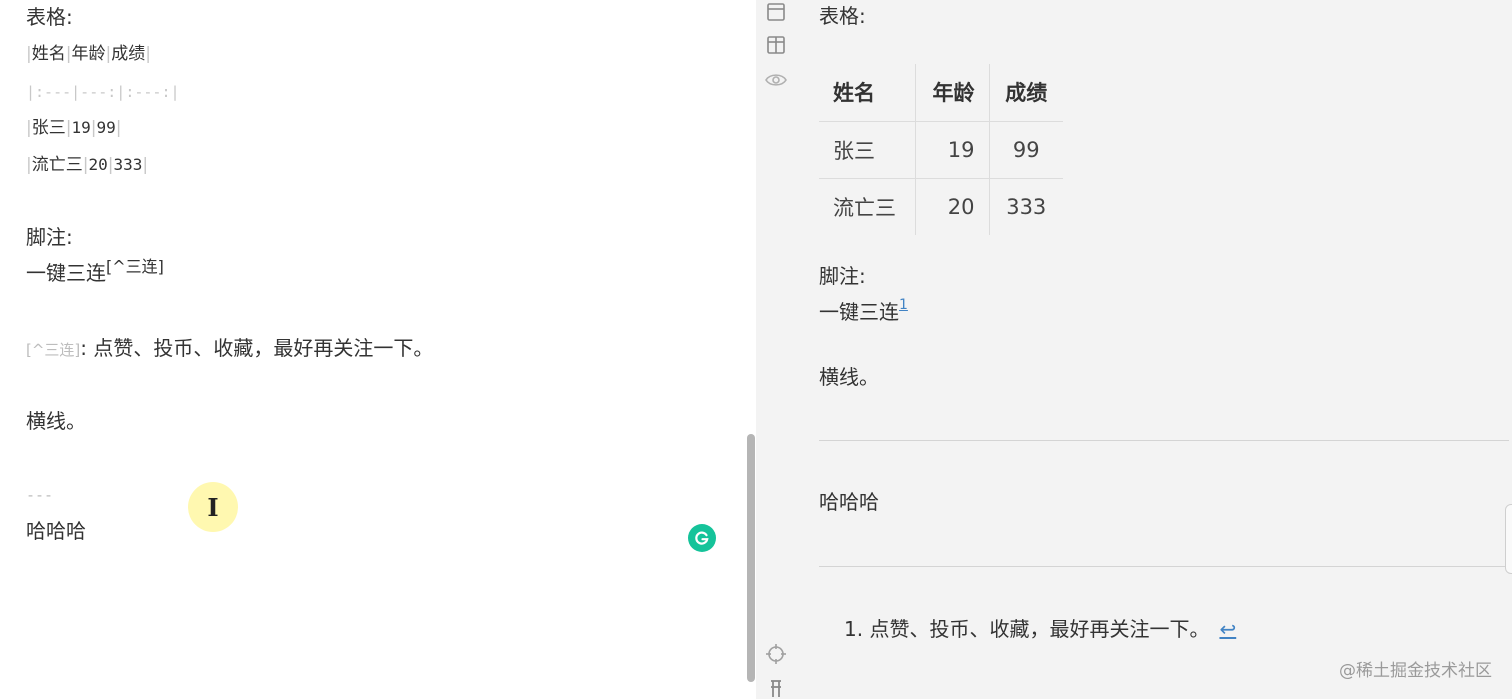 The height and width of the screenshot is (699, 1512). I want to click on editor-cell: 99, so click(106, 127).